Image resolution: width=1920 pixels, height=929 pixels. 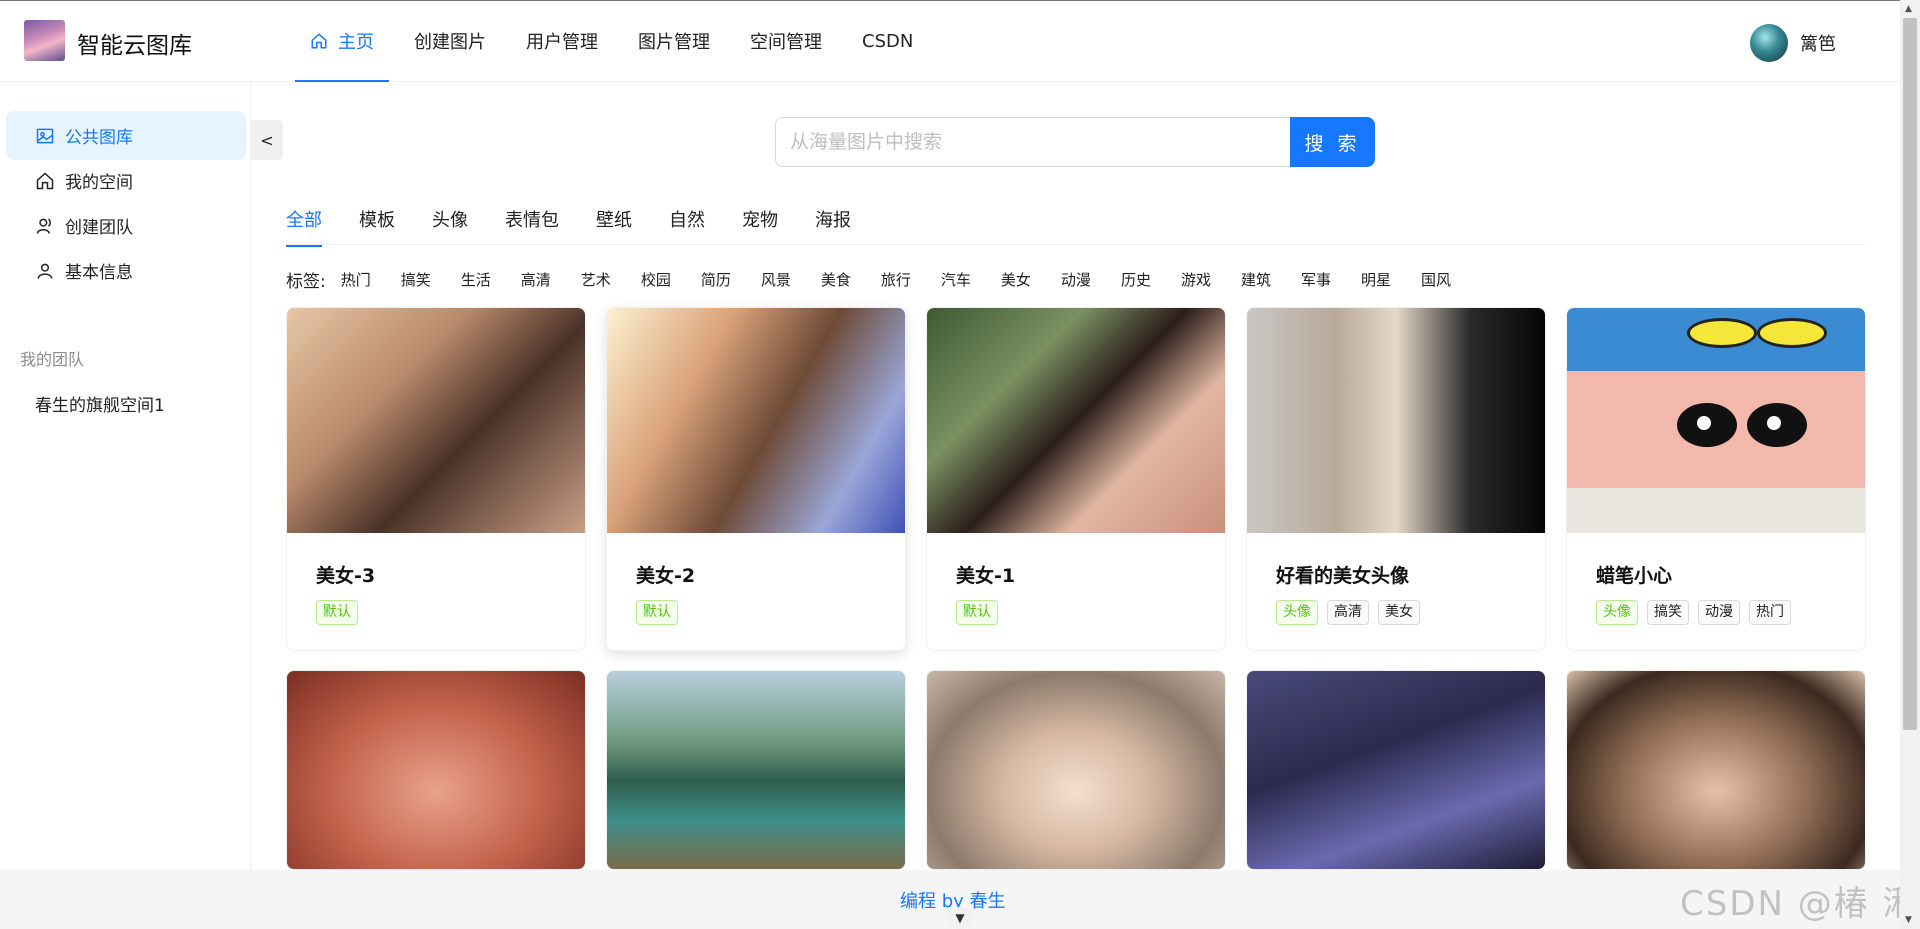 What do you see at coordinates (1076, 279) in the screenshot?
I see `tag-option: 动漫` at bounding box center [1076, 279].